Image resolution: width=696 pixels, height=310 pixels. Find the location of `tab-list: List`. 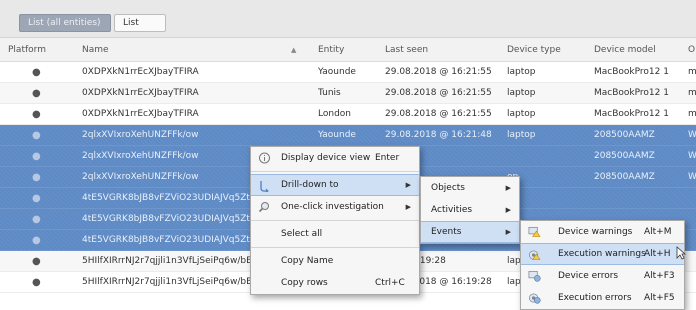

tab-list: List is located at coordinates (140, 23).